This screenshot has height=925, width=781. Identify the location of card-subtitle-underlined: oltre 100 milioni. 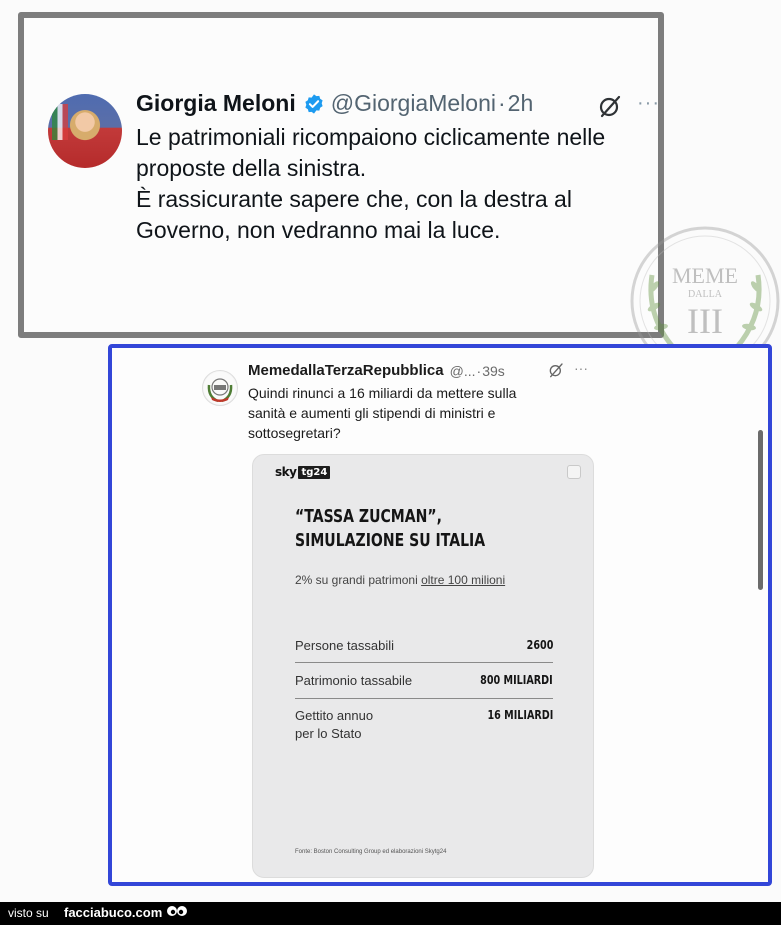
(463, 580).